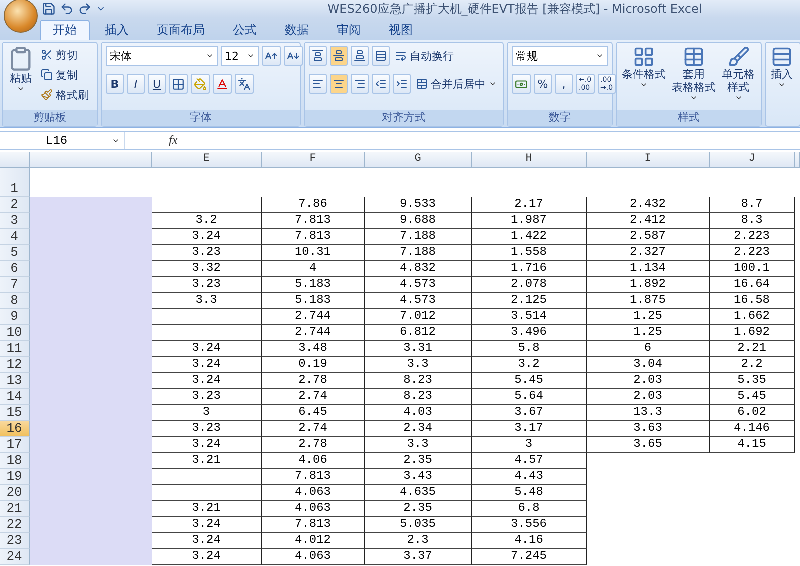  I want to click on copy-button: 复制, so click(65, 75).